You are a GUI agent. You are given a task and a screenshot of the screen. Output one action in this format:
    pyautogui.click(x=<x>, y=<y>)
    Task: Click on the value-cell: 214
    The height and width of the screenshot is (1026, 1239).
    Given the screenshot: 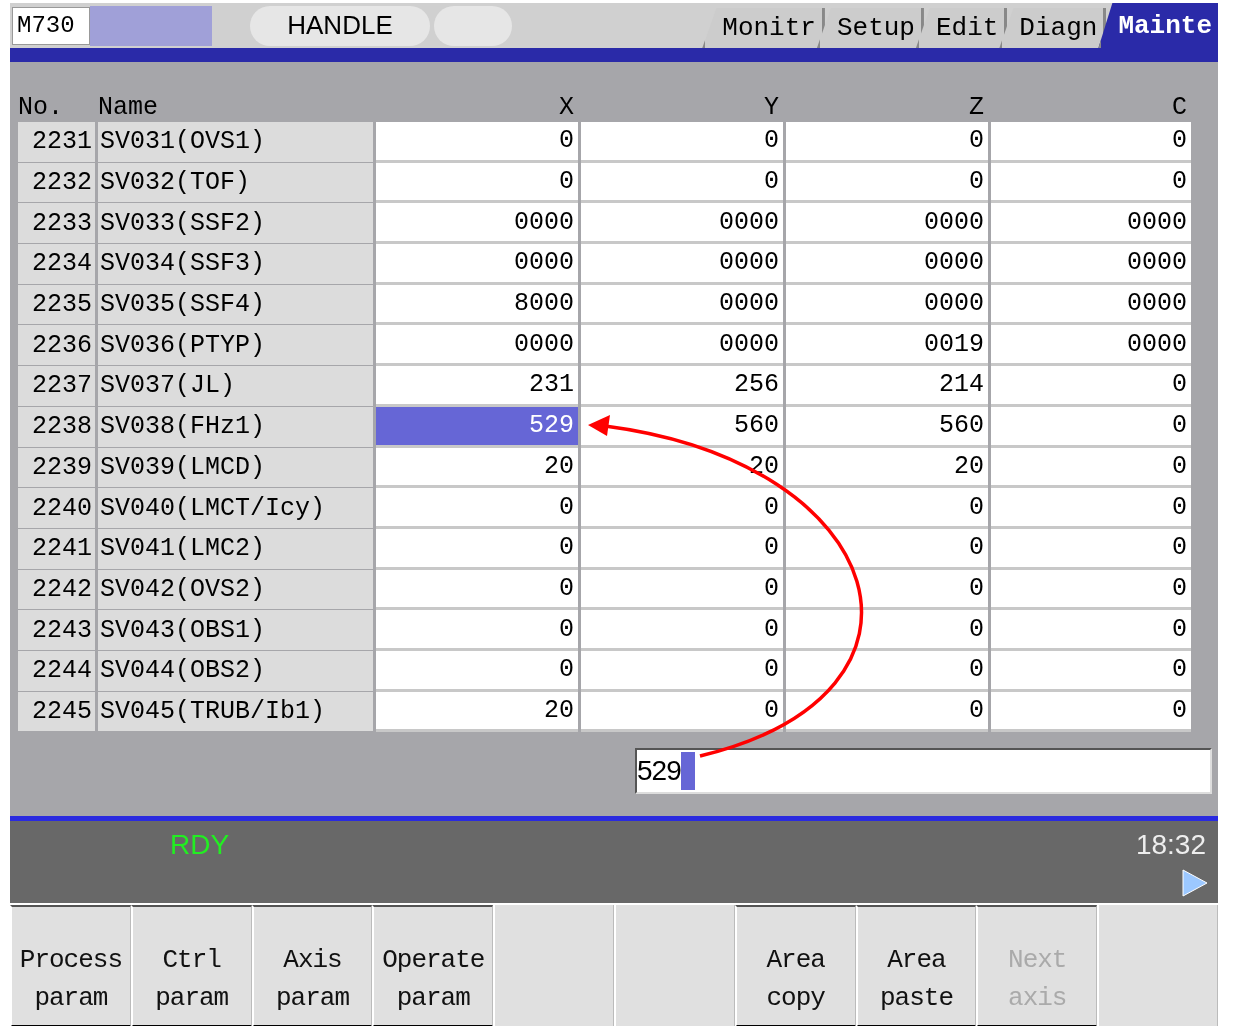 What is the action you would take?
    pyautogui.click(x=887, y=386)
    